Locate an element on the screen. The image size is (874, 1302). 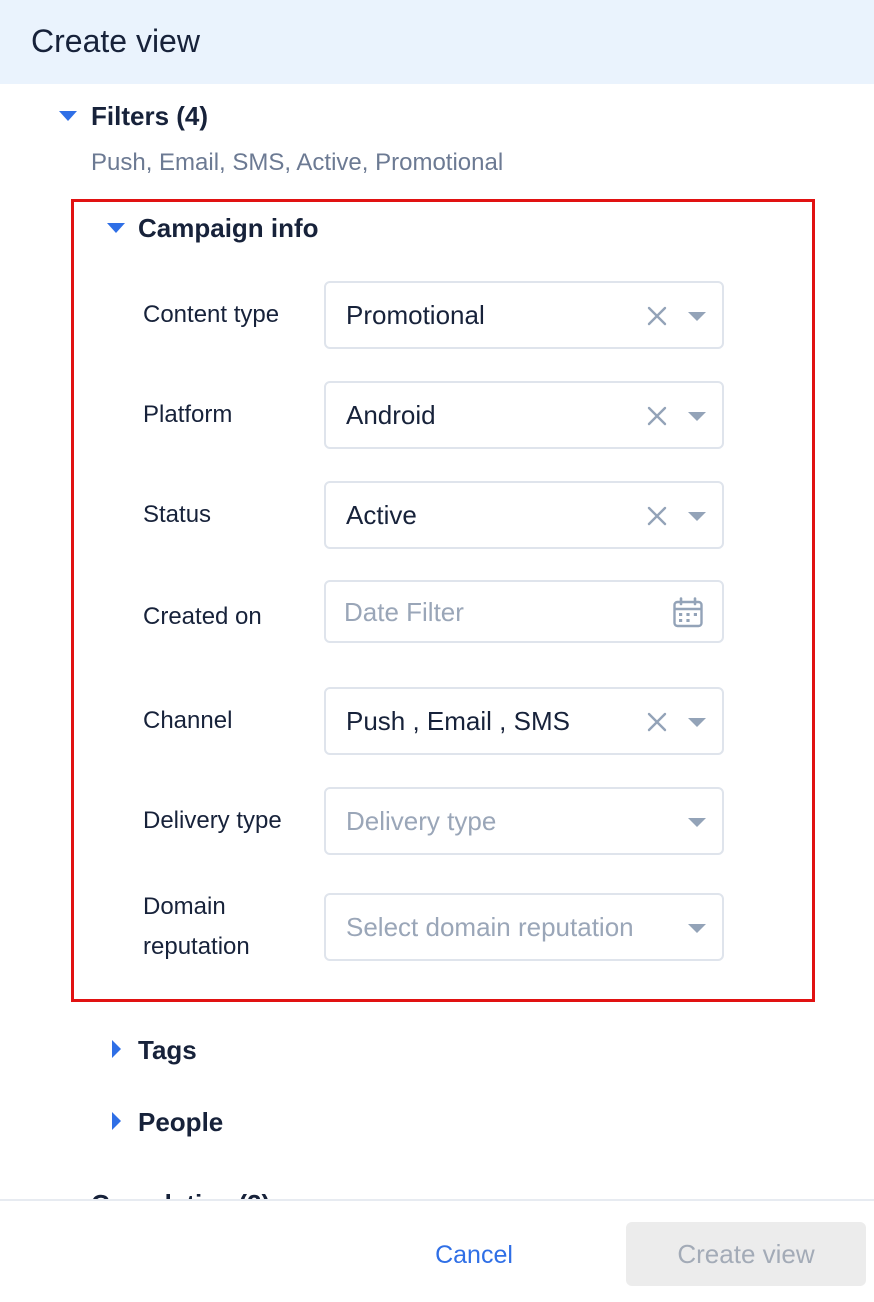
campaign-info-collapse-icon is located at coordinates (116, 228).